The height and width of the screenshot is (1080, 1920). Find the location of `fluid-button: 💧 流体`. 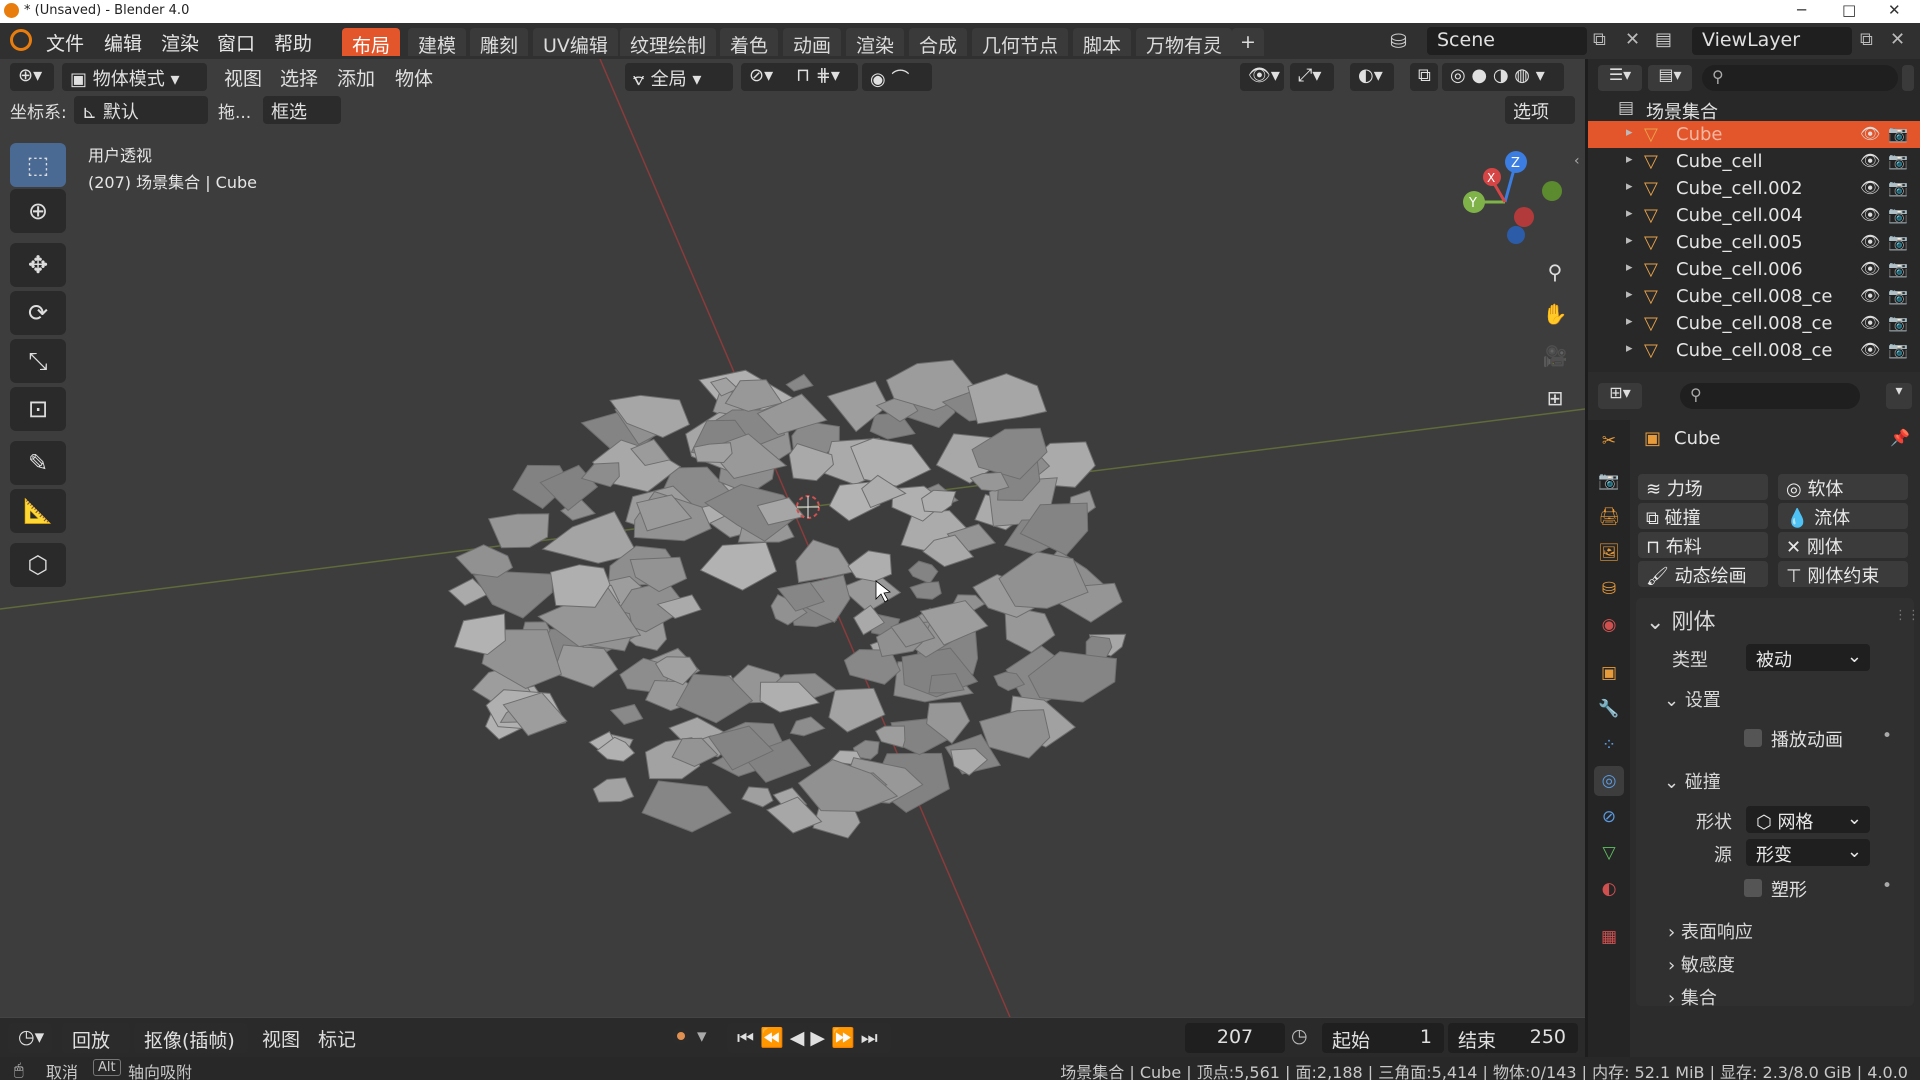

fluid-button: 💧 流体 is located at coordinates (1843, 516).